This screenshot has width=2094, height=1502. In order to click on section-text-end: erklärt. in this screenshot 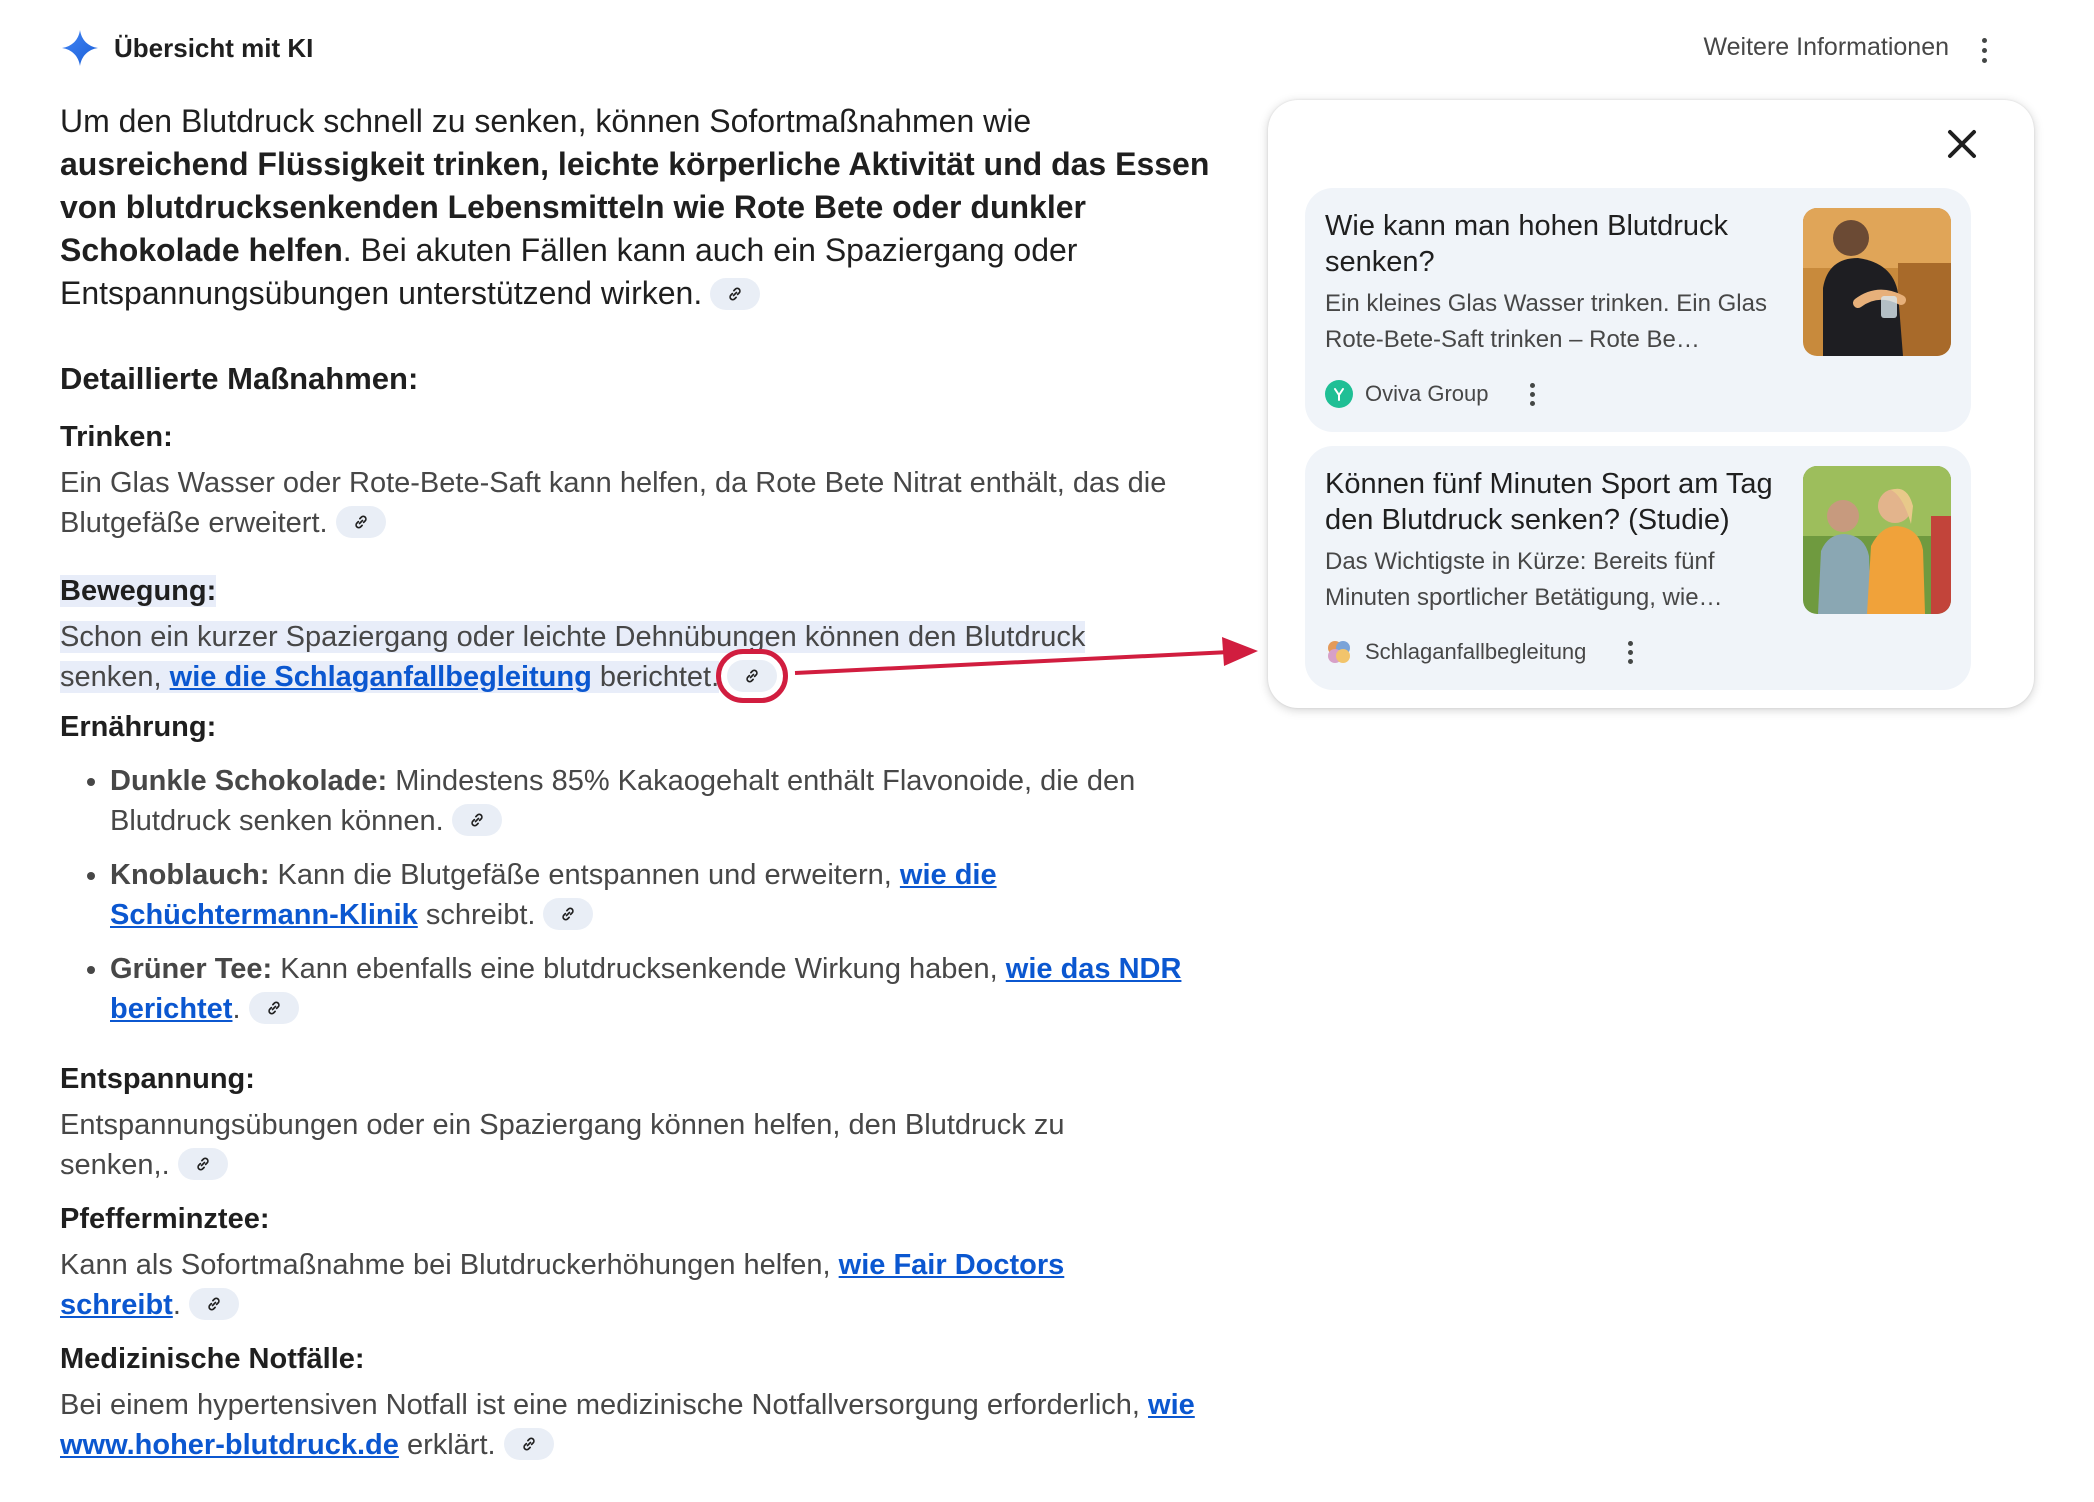, I will do `click(447, 1445)`.